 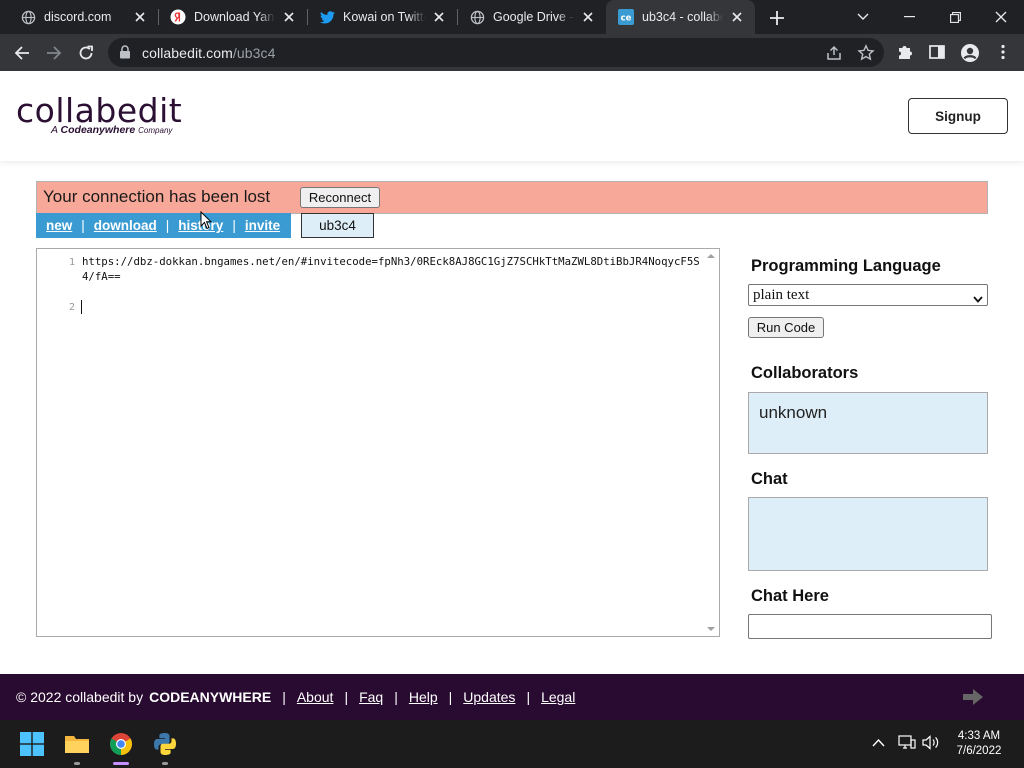 I want to click on collabedit-favicon: ce, so click(x=626, y=17).